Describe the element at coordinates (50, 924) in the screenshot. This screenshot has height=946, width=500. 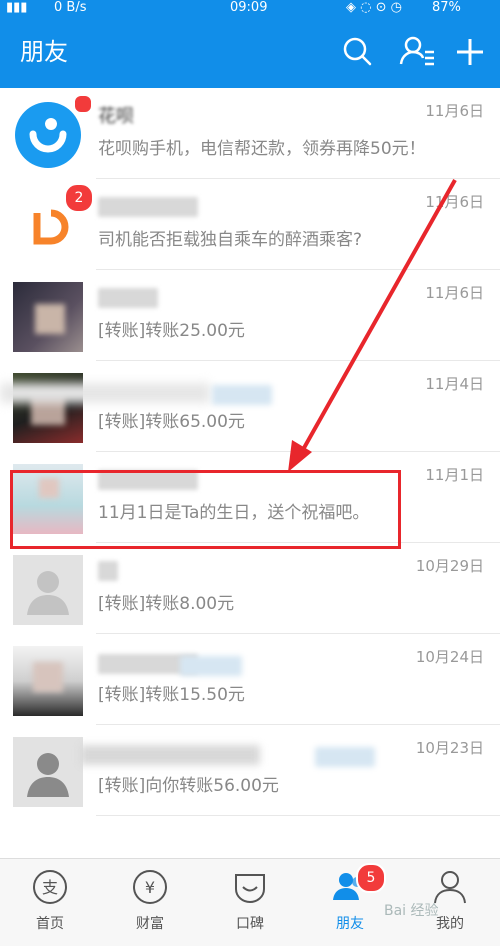
I see `tab-label: 首页` at that location.